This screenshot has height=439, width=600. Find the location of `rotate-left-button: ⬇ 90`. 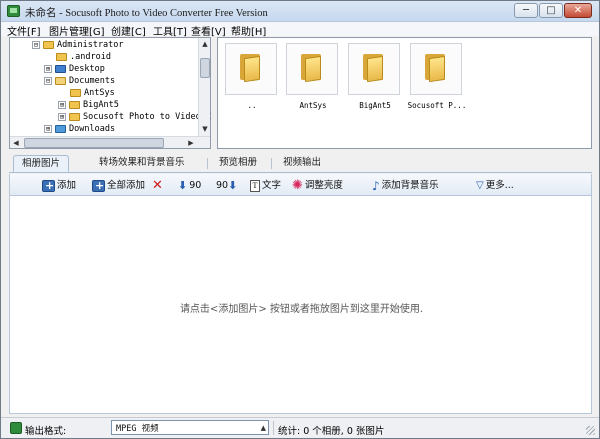

rotate-left-button: ⬇ 90 is located at coordinates (189, 185).